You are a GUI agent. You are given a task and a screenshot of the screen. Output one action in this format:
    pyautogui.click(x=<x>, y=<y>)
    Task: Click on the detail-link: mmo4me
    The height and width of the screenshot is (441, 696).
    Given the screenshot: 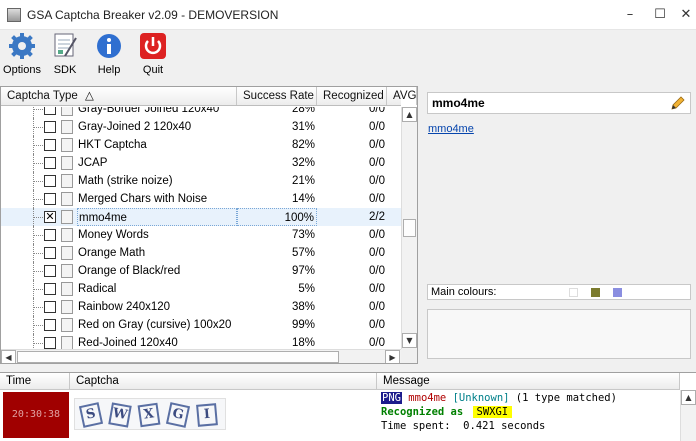 What is the action you would take?
    pyautogui.click(x=451, y=129)
    